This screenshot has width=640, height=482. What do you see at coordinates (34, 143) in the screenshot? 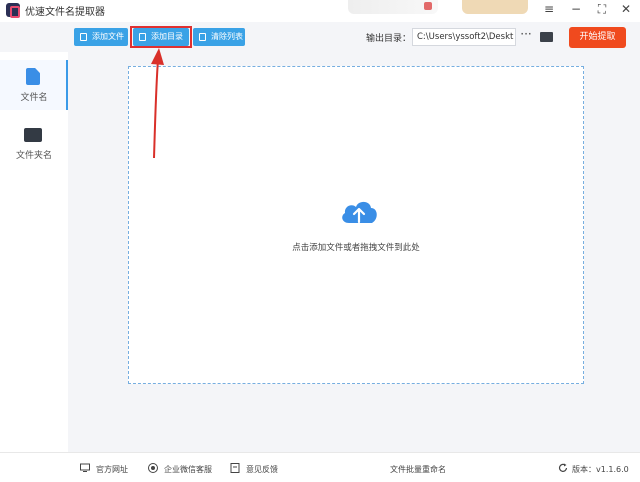
I see `sidebar-item-foldername: 文件夹名` at bounding box center [34, 143].